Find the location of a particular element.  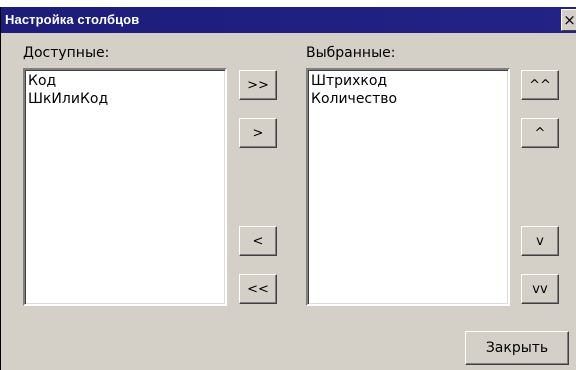

list-item: Код is located at coordinates (125, 81).